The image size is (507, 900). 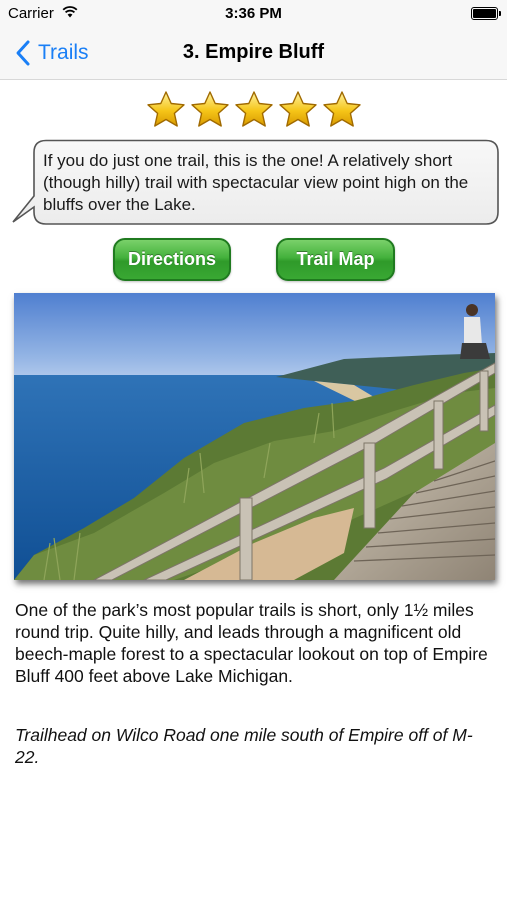 I want to click on star-rating, so click(x=254, y=109).